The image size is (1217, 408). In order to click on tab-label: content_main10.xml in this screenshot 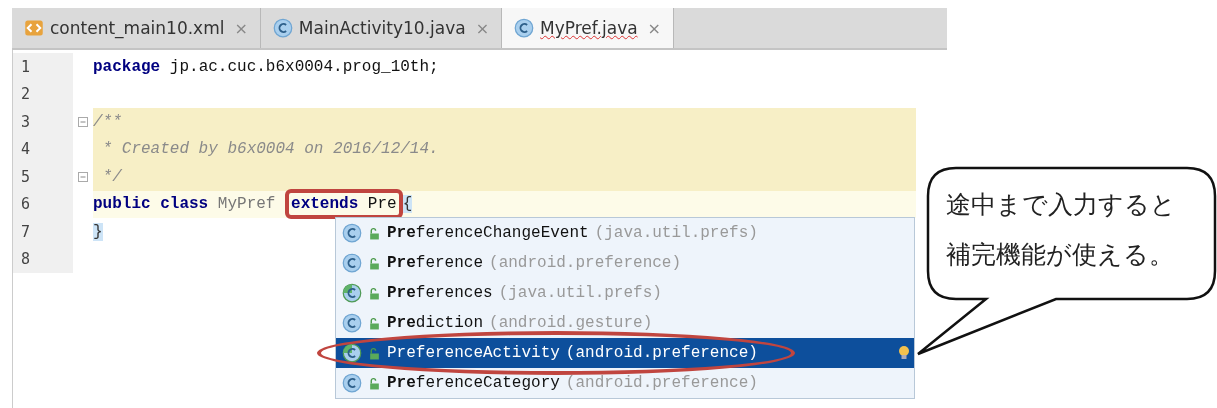, I will do `click(137, 28)`.